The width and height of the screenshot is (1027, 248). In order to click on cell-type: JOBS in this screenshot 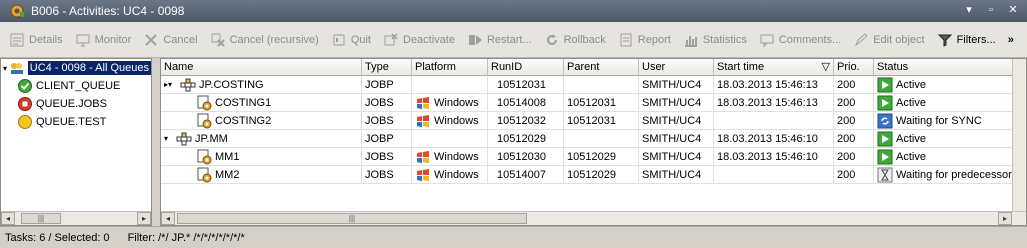, I will do `click(387, 103)`.